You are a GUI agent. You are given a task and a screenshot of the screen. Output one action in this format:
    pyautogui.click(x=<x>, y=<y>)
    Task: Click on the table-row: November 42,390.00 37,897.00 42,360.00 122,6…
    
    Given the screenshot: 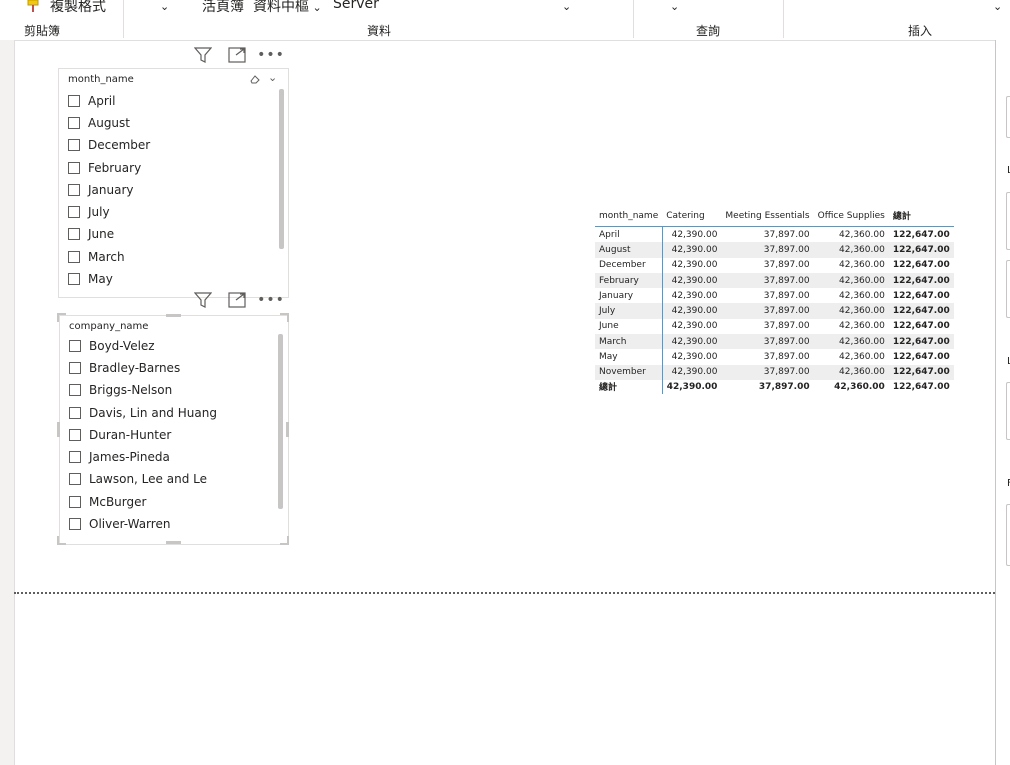 What is the action you would take?
    pyautogui.click(x=774, y=372)
    